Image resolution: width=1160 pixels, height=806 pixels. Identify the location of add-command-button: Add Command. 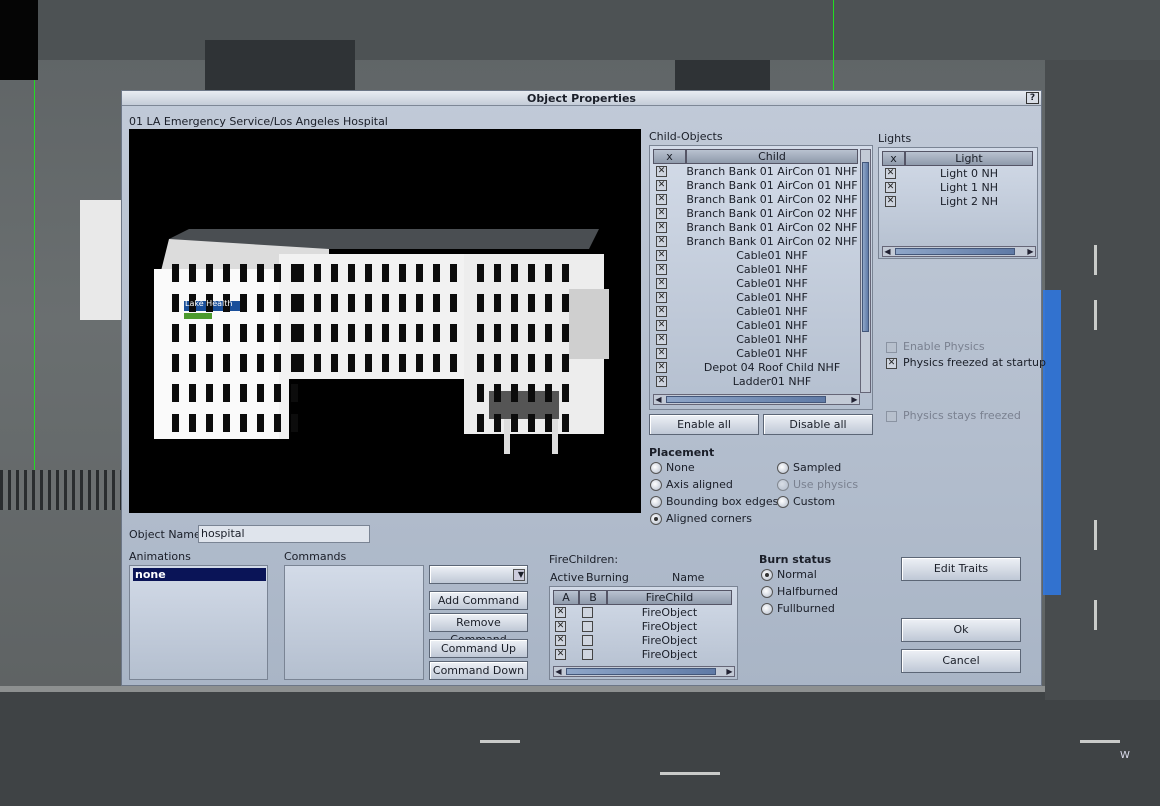
(478, 600).